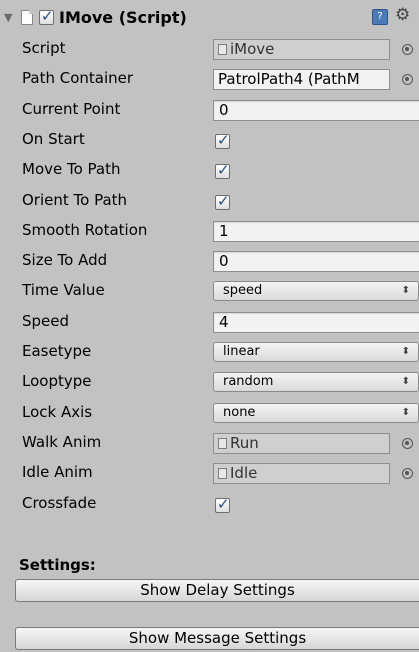  What do you see at coordinates (243, 291) in the screenshot?
I see `dropdown-value: speed` at bounding box center [243, 291].